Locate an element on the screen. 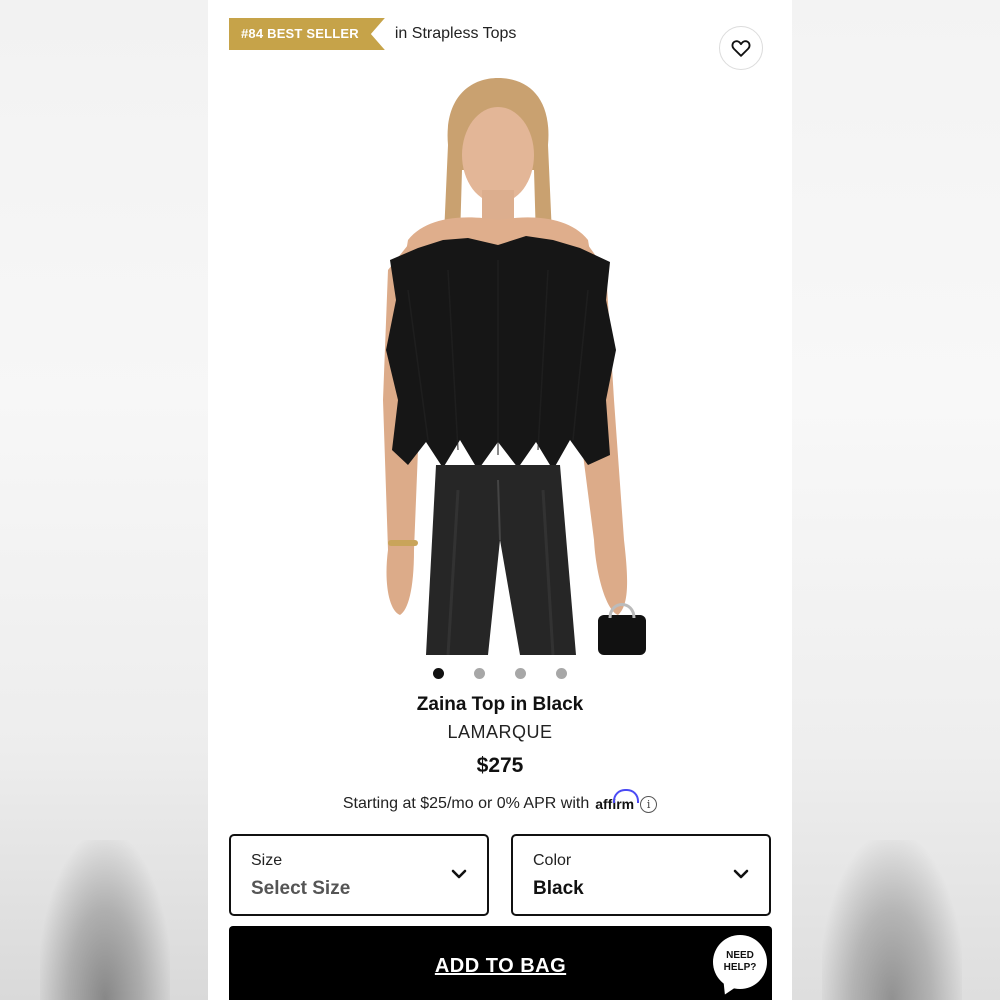 This screenshot has width=1000, height=1000. heart-icon is located at coordinates (741, 48).